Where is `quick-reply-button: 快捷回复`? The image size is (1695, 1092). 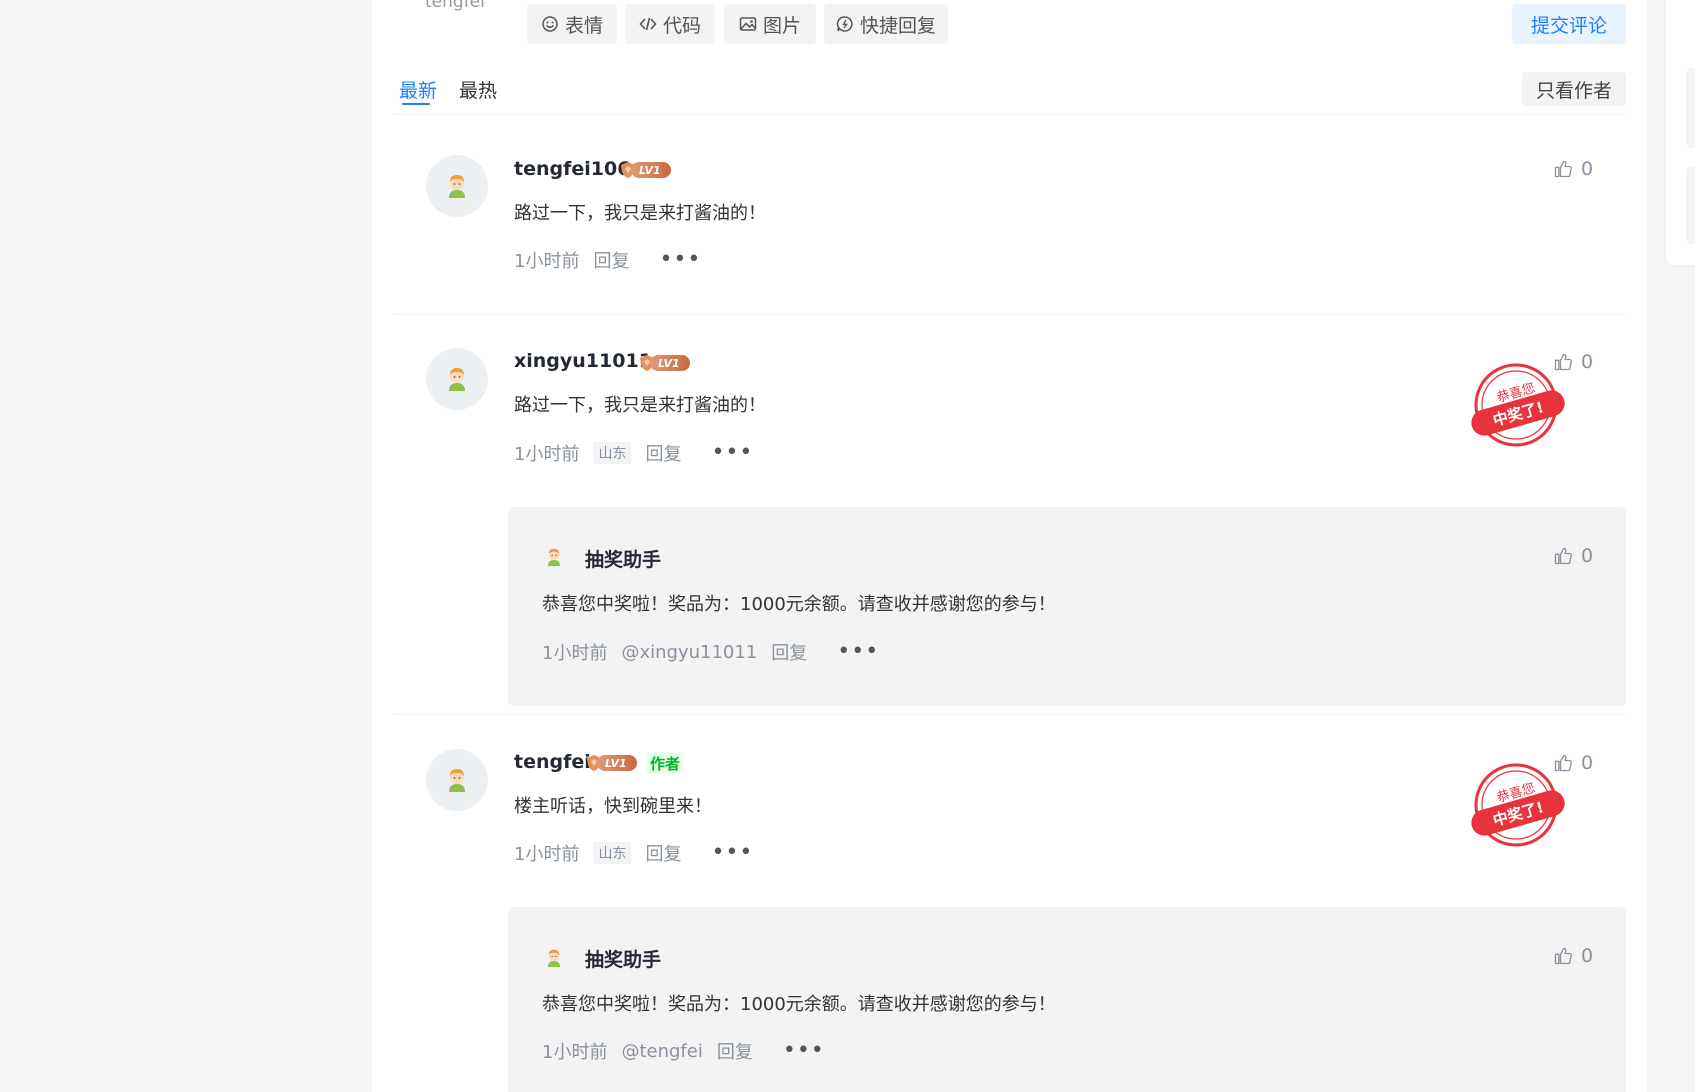
quick-reply-button: 快捷回复 is located at coordinates (886, 24).